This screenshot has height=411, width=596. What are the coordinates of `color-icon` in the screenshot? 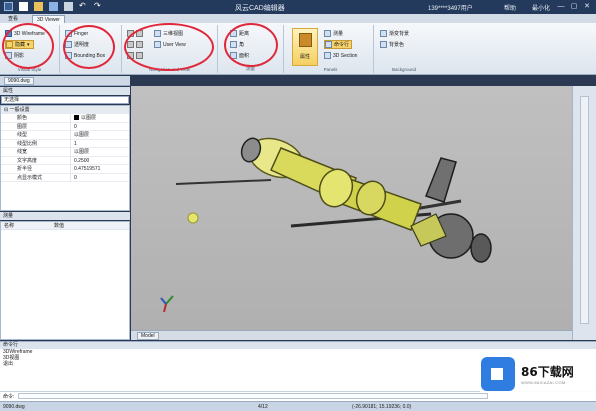 It's located at (383, 44).